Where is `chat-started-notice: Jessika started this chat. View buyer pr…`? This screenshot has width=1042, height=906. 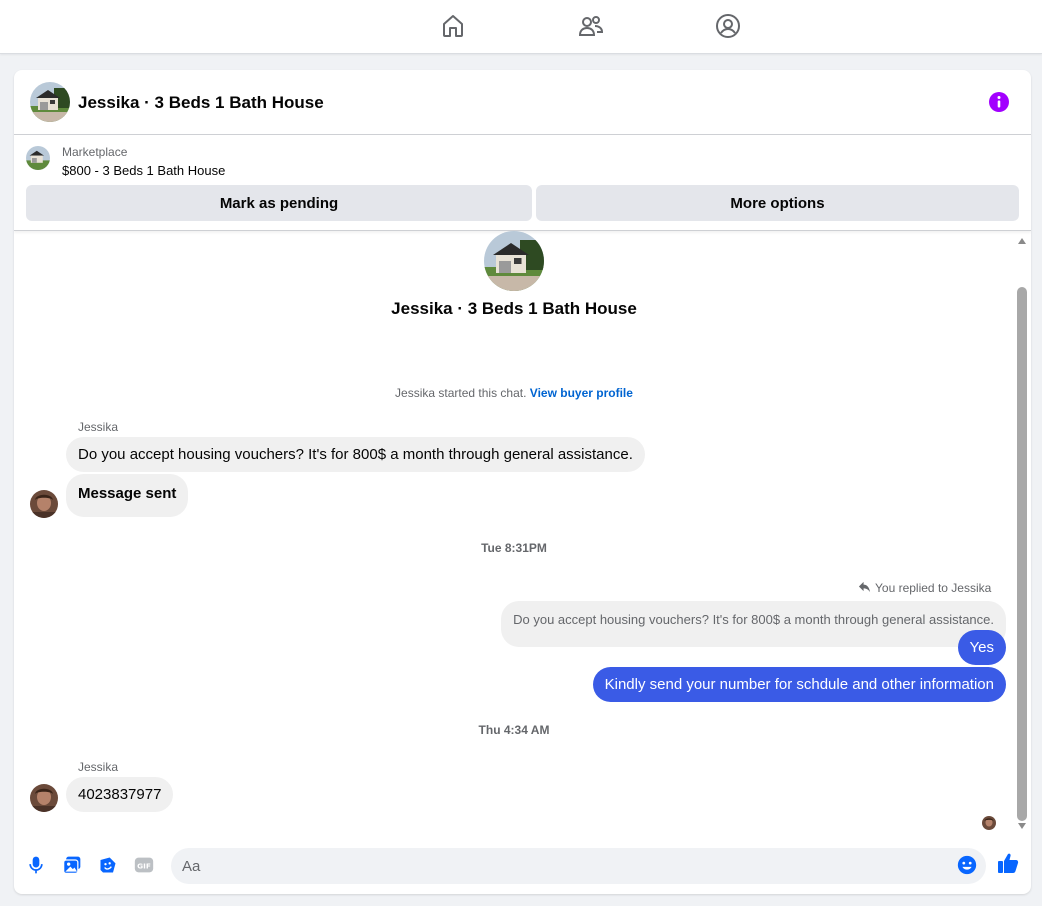 chat-started-notice: Jessika started this chat. View buyer pr… is located at coordinates (514, 393).